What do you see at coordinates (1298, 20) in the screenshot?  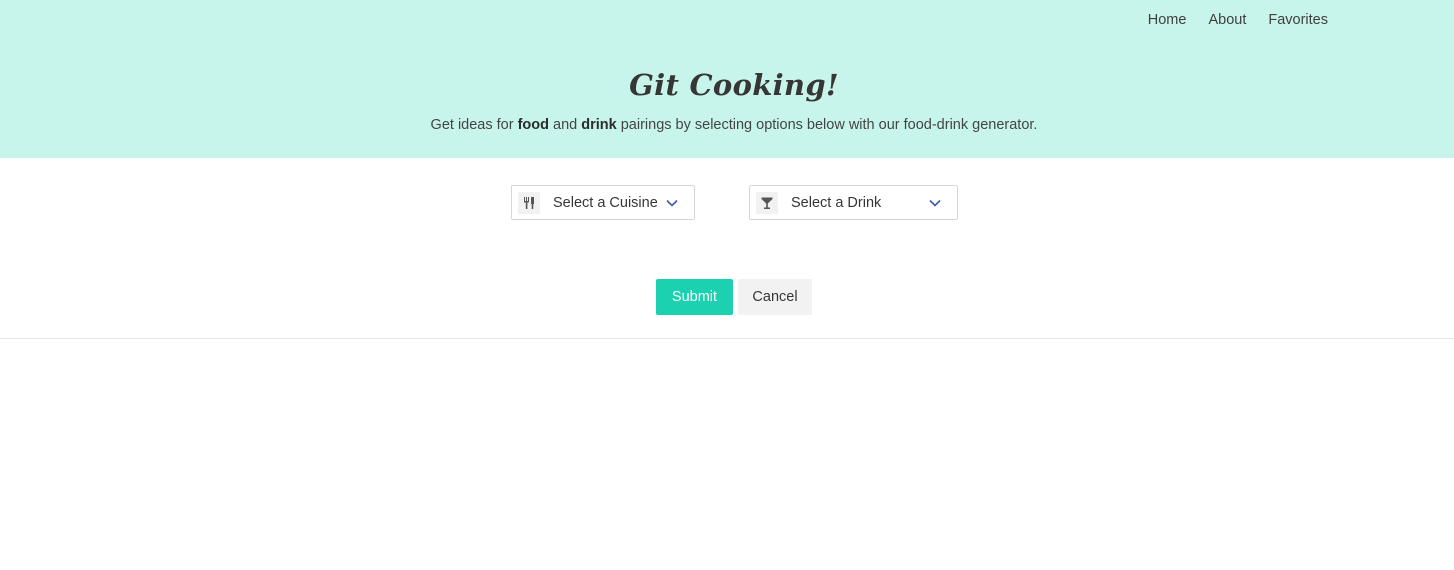 I see `nav-favorites-link: Favorites` at bounding box center [1298, 20].